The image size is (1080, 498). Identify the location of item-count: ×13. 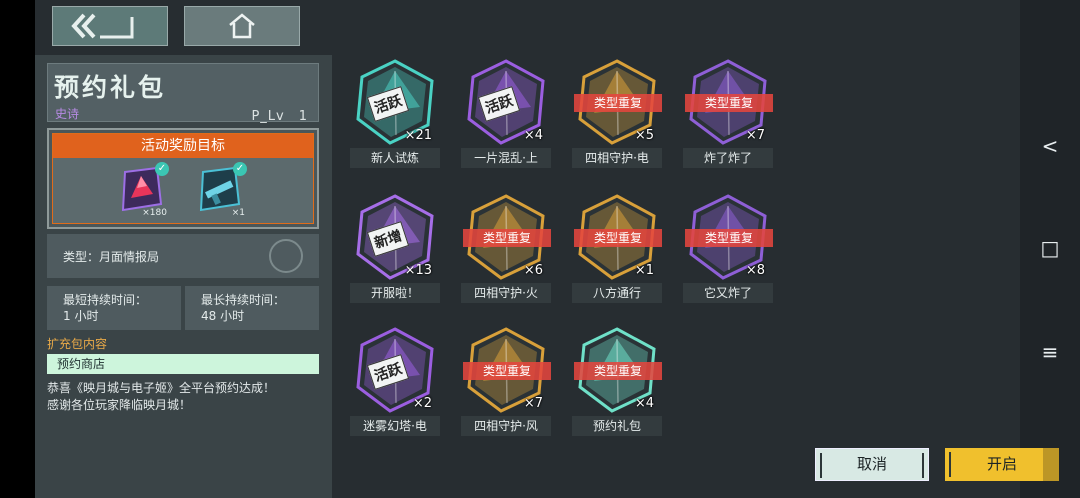
(418, 270).